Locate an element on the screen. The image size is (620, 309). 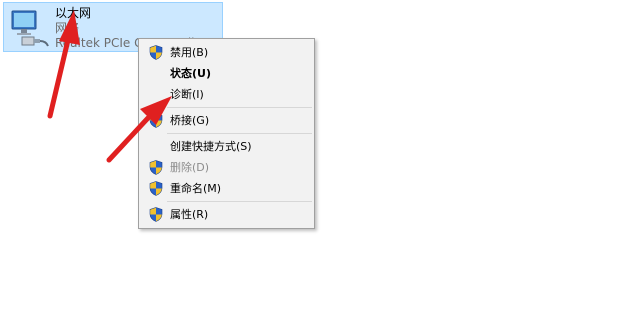
menu-item-label: 属性(R) is located at coordinates (189, 214).